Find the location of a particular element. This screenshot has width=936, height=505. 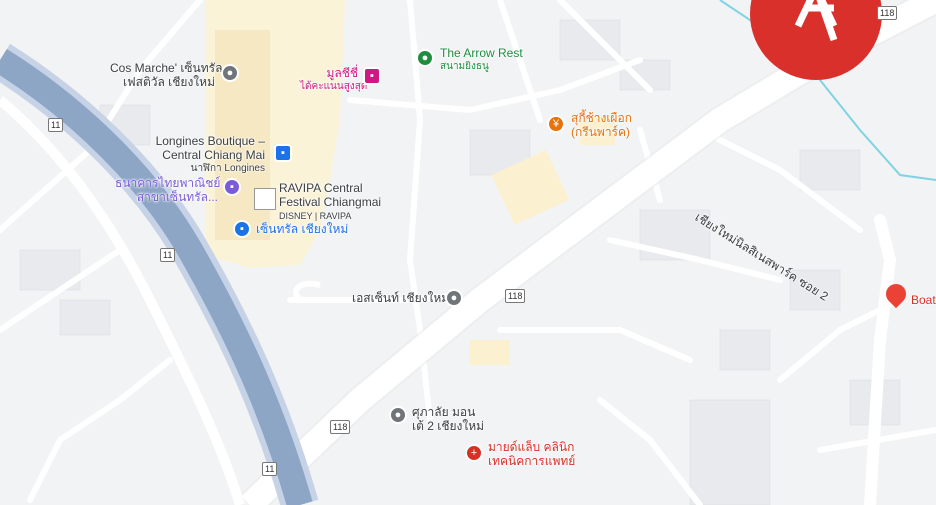

place-label: สุกี้ช้างเผือก (กรีนพาร์ค) is located at coordinates (601, 125).